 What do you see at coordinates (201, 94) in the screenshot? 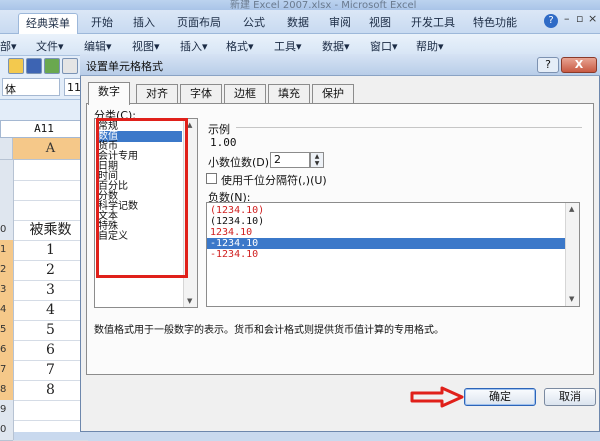
I see `tab-font: 字体` at bounding box center [201, 94].